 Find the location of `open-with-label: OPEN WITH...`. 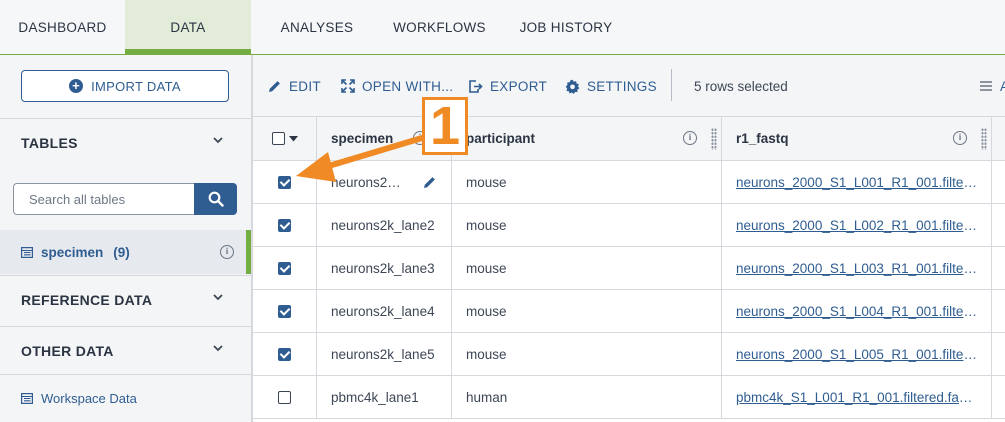

open-with-label: OPEN WITH... is located at coordinates (408, 86).